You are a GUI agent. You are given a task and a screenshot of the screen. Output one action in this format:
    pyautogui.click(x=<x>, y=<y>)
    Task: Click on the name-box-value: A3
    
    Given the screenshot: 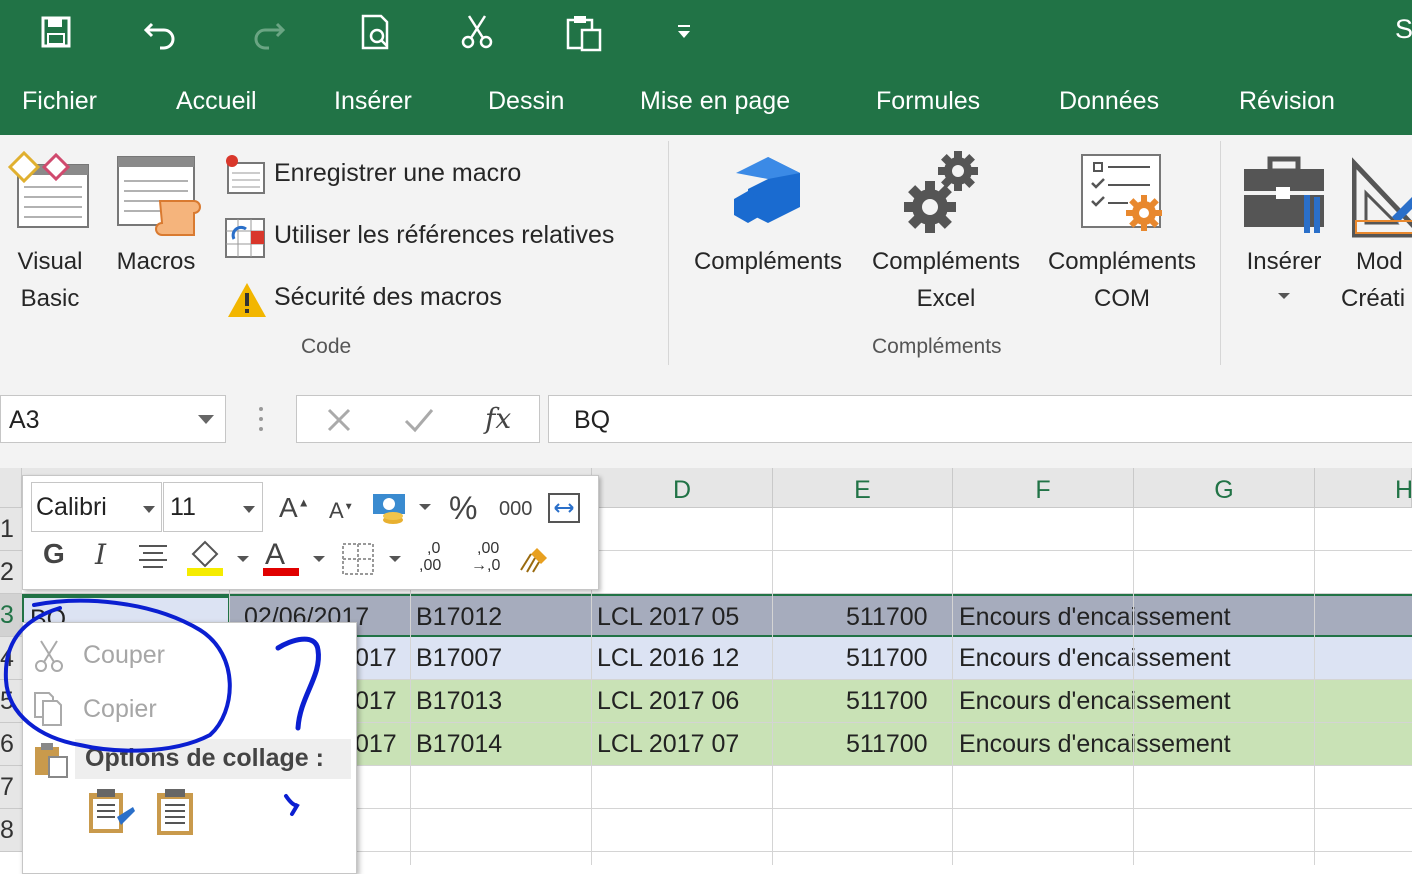 What is the action you would take?
    pyautogui.click(x=24, y=420)
    